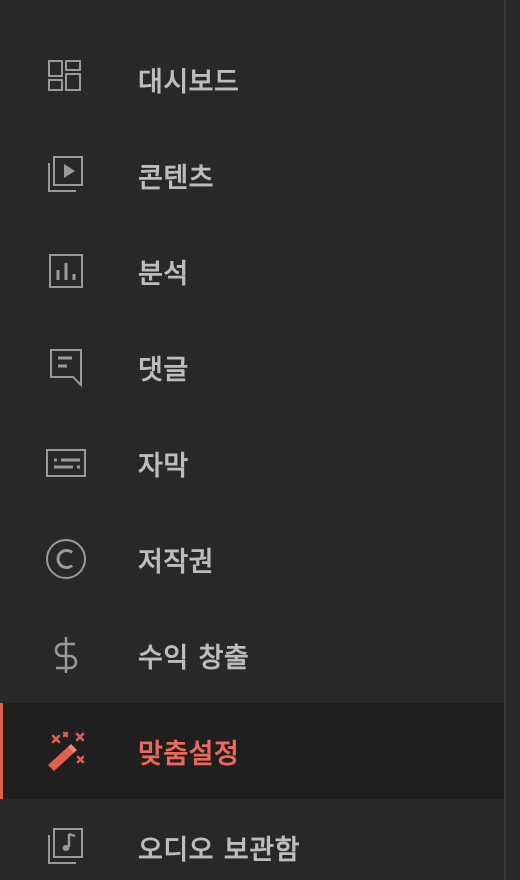  I want to click on sidebar-item-copyright: 저작권, so click(252, 559).